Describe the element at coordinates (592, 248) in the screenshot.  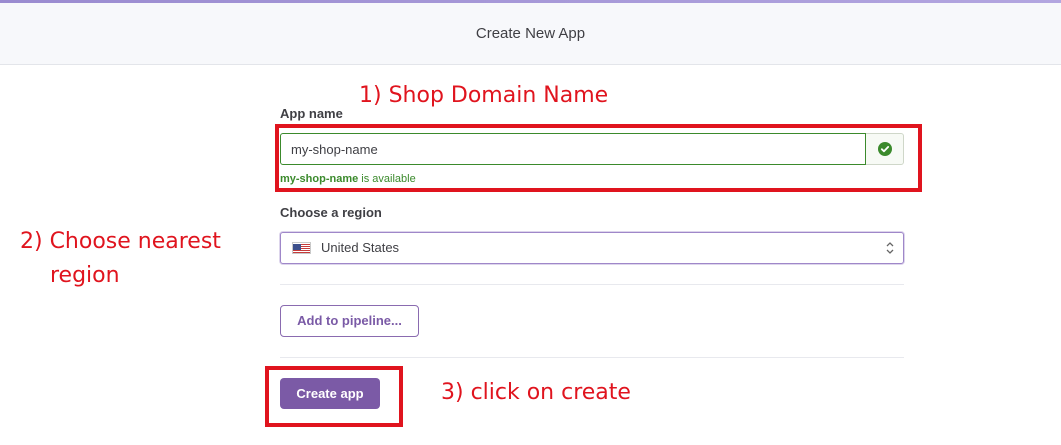
I see `region-select: United States` at that location.